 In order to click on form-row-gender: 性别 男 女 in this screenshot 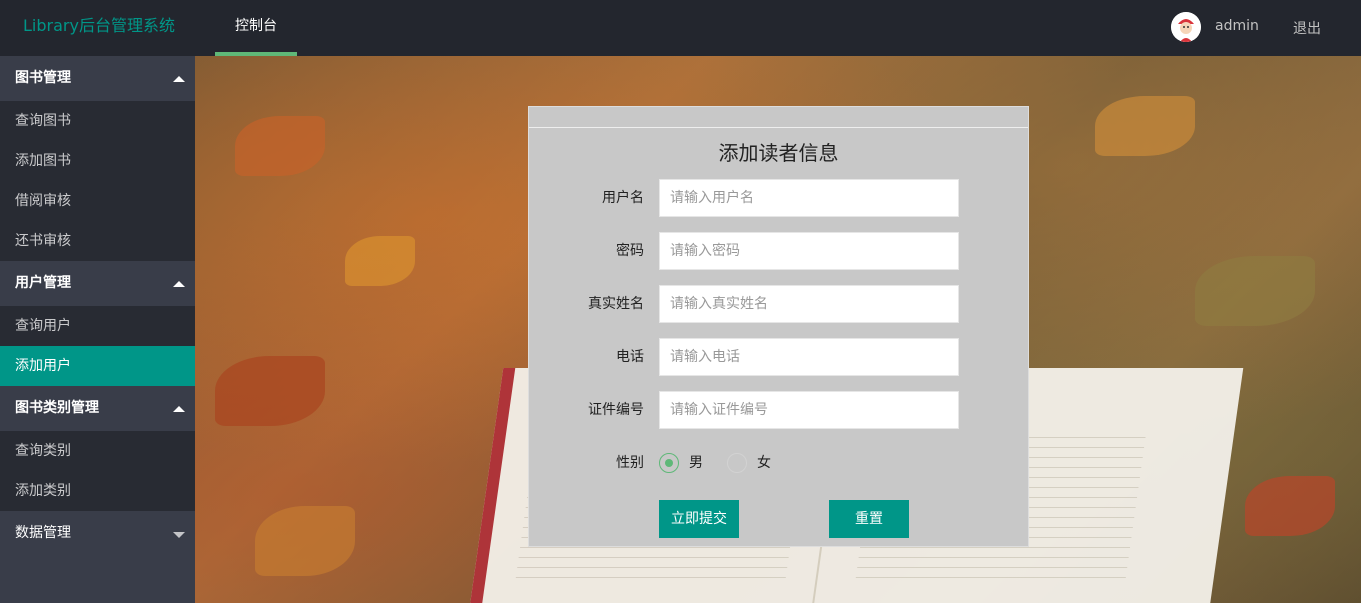, I will do `click(778, 463)`.